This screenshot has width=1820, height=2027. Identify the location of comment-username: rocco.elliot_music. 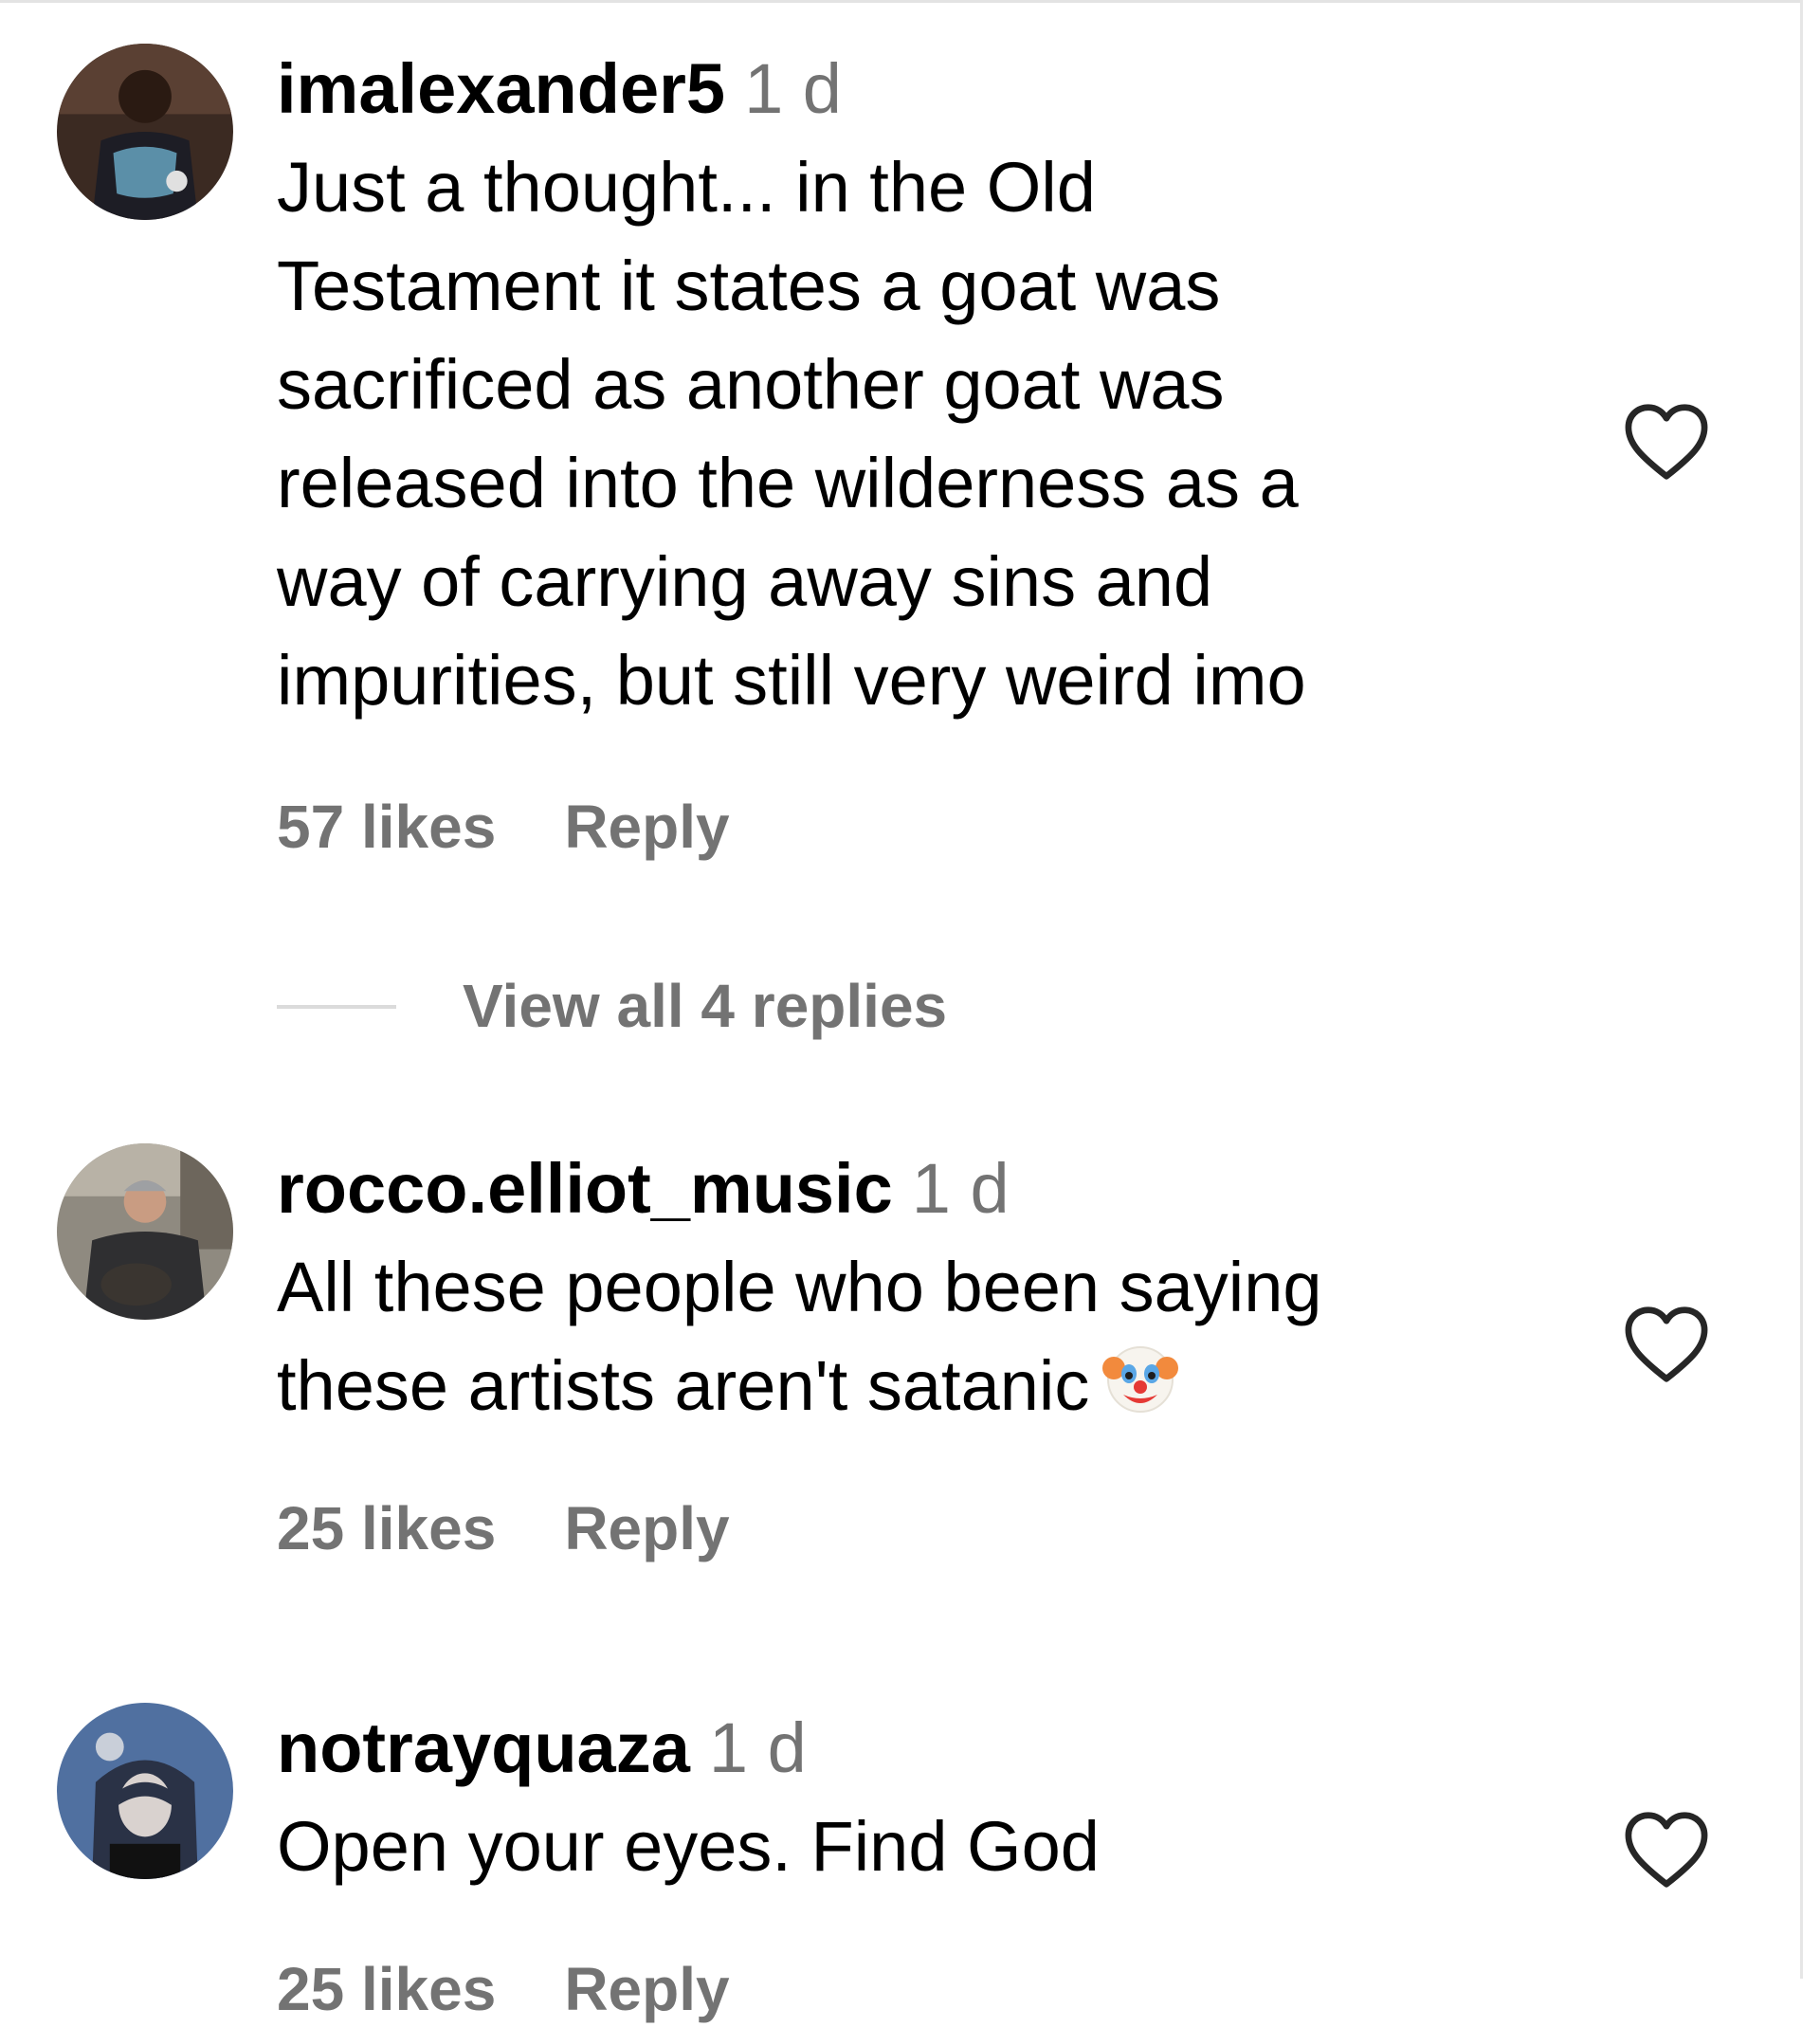
(585, 1188).